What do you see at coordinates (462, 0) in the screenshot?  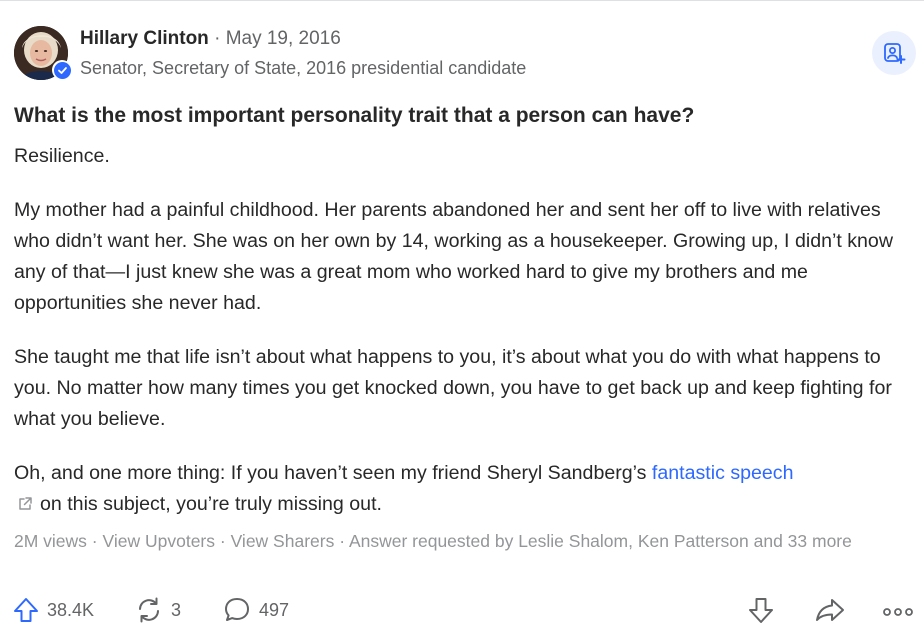 I see `top-divider` at bounding box center [462, 0].